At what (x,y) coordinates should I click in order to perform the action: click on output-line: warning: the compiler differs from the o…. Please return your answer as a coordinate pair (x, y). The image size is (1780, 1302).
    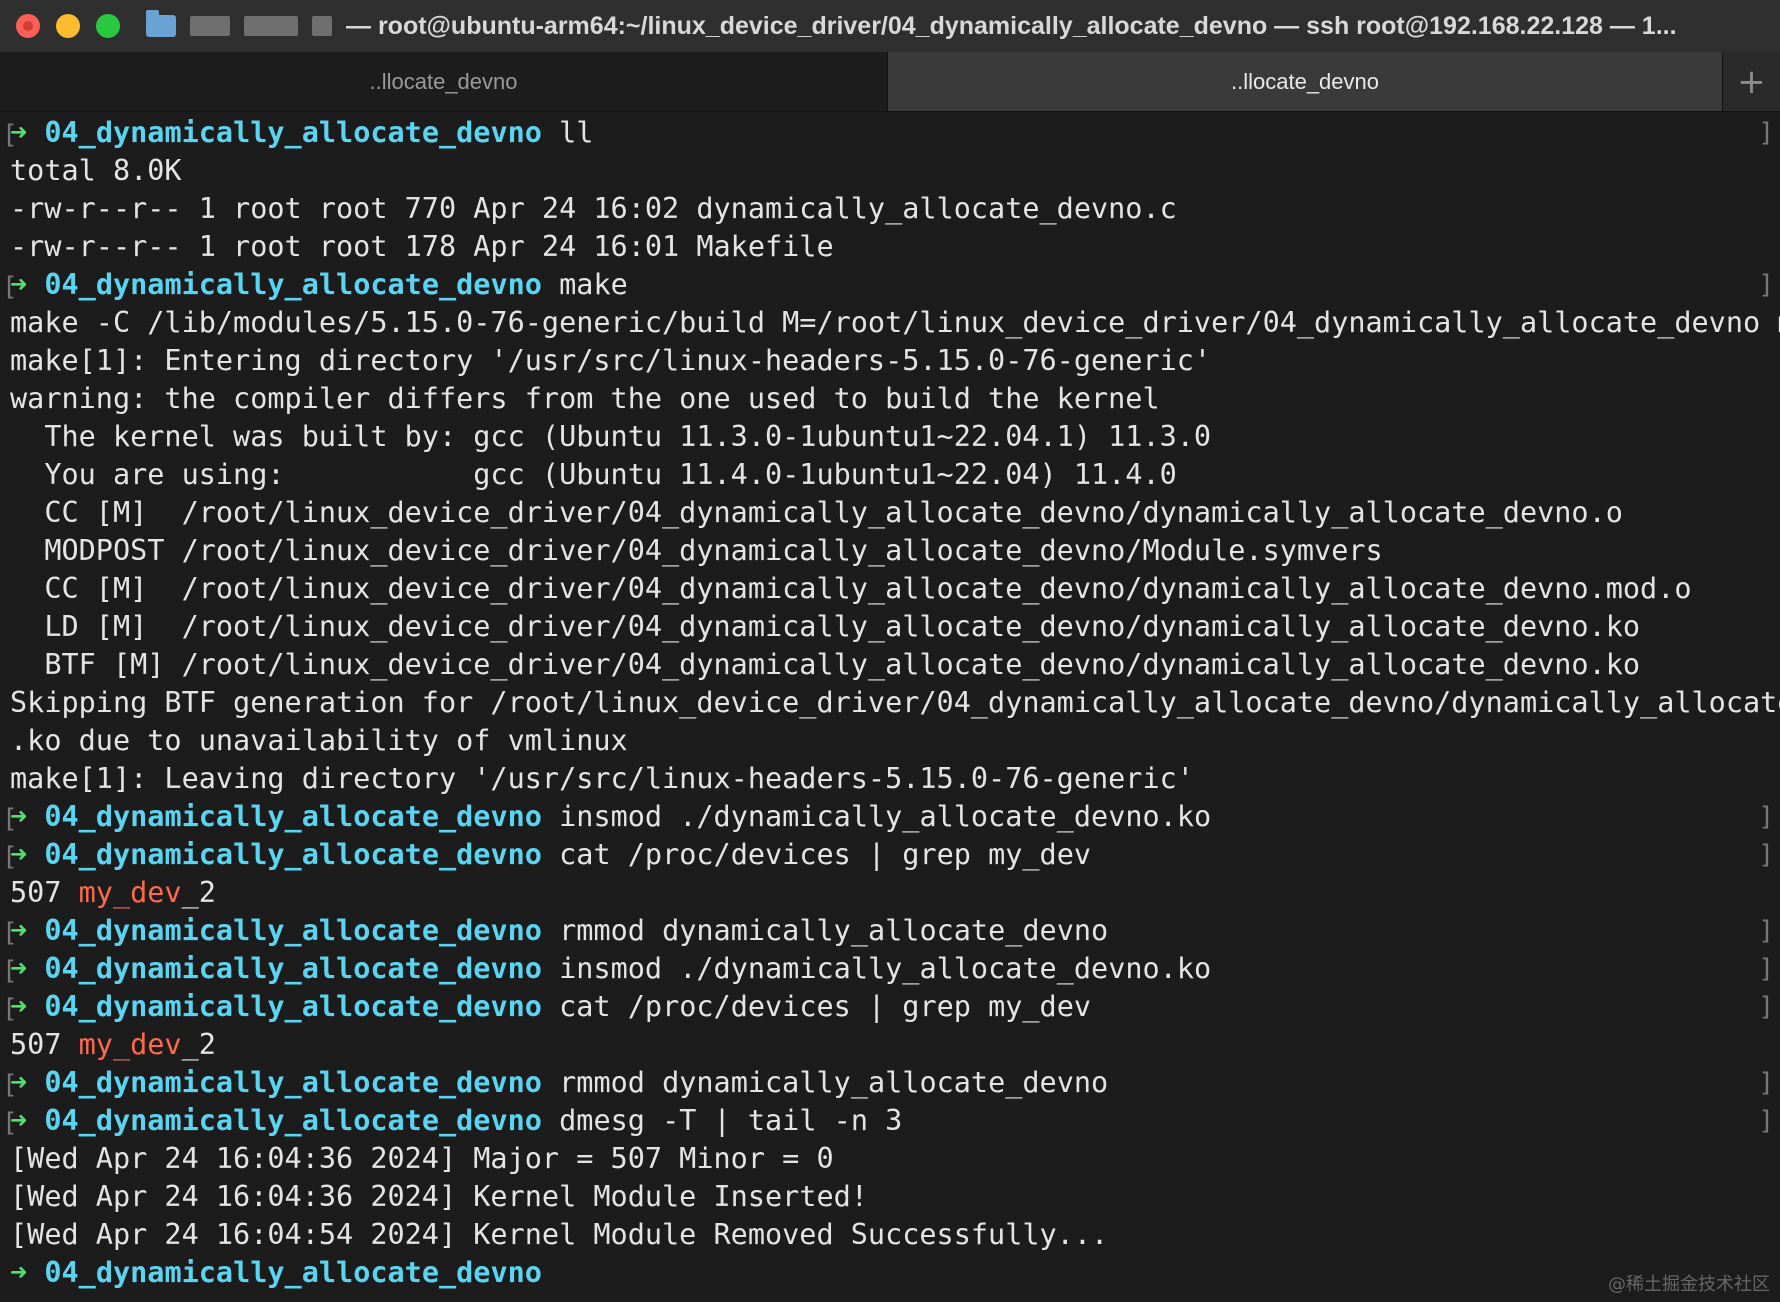
    Looking at the image, I should click on (585, 398).